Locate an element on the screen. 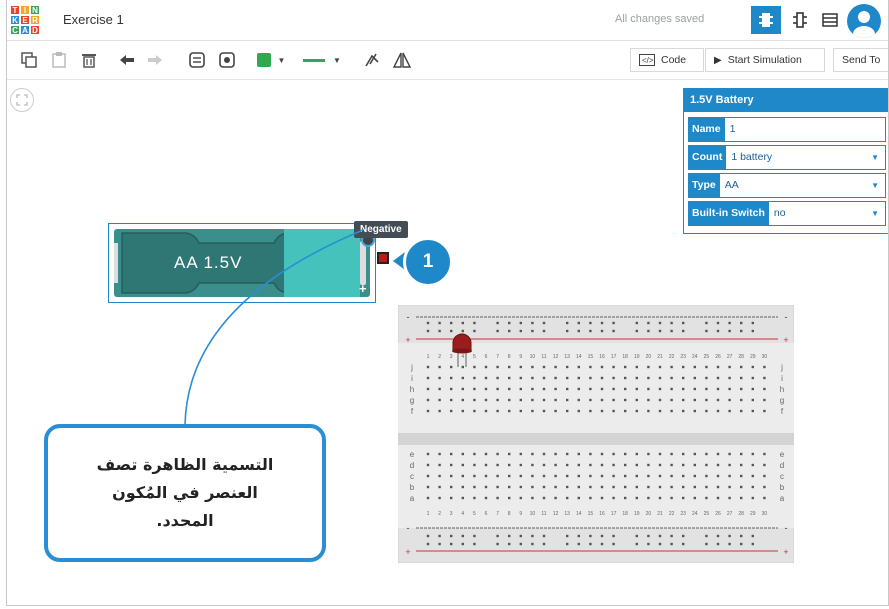  inspector-row-switch: Built-in Switch no ▼ is located at coordinates (787, 213).